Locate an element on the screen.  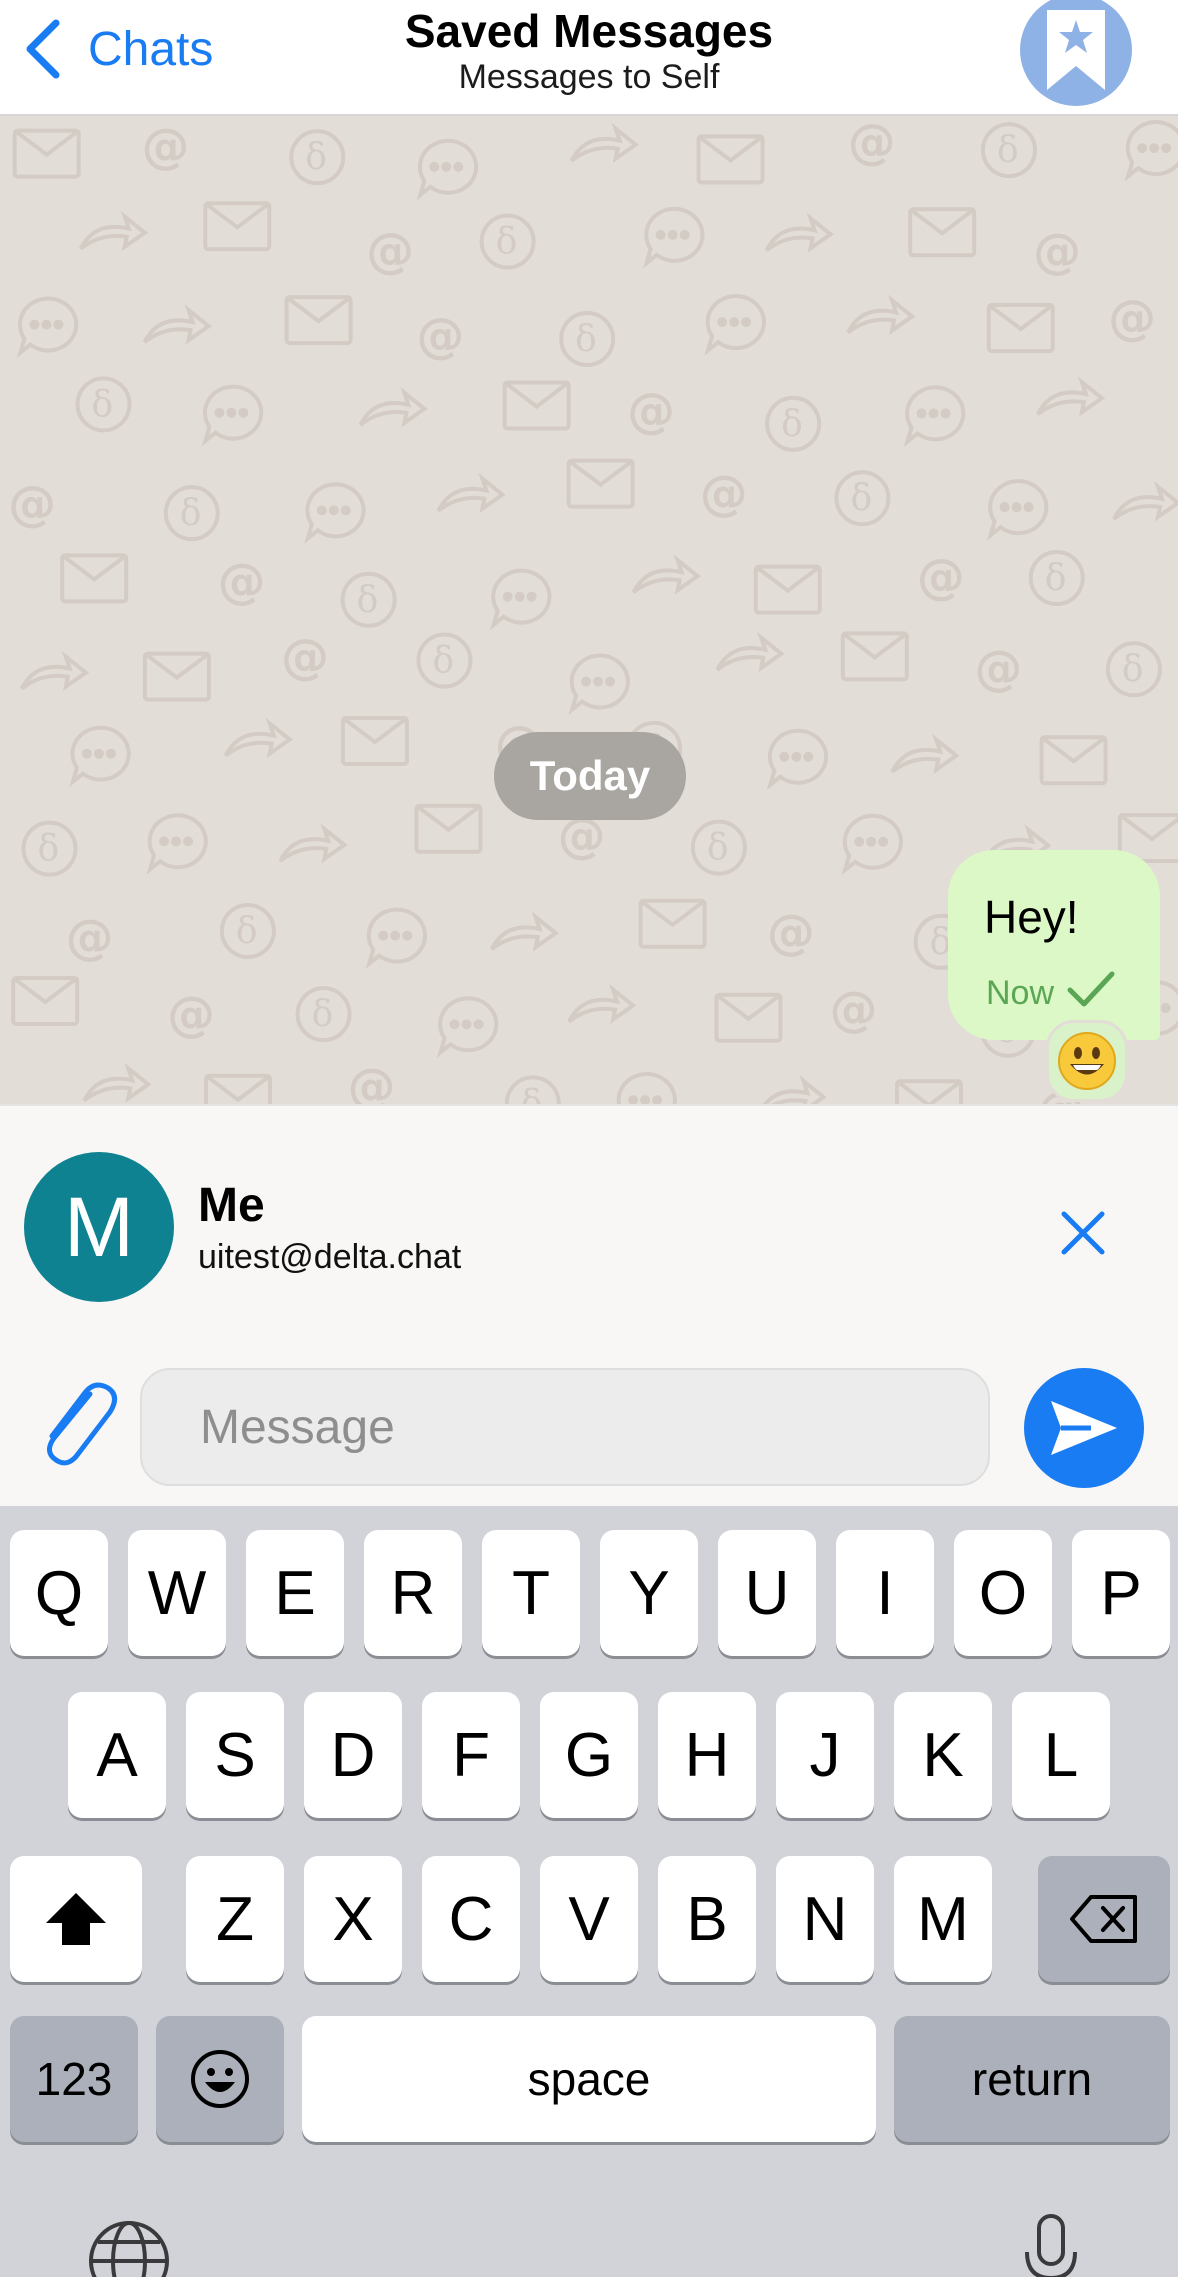
key-s: S is located at coordinates (235, 1755).